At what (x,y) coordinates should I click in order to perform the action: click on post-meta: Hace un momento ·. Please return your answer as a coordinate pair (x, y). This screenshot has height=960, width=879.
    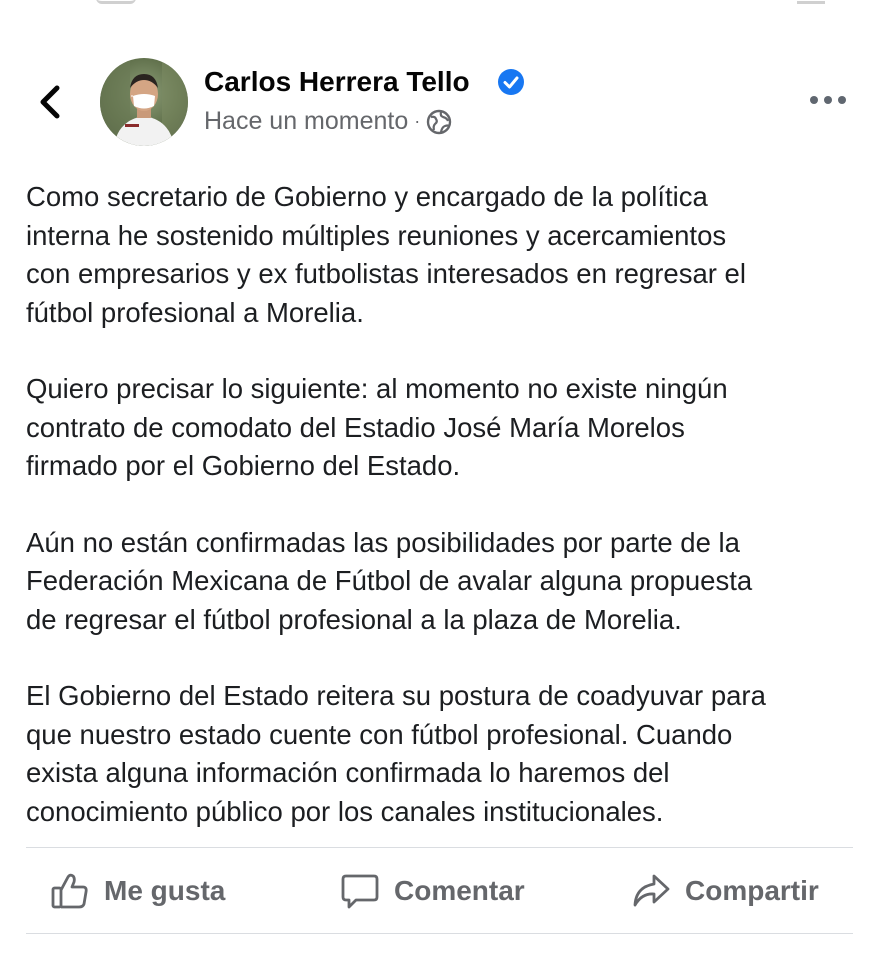
    Looking at the image, I should click on (328, 121).